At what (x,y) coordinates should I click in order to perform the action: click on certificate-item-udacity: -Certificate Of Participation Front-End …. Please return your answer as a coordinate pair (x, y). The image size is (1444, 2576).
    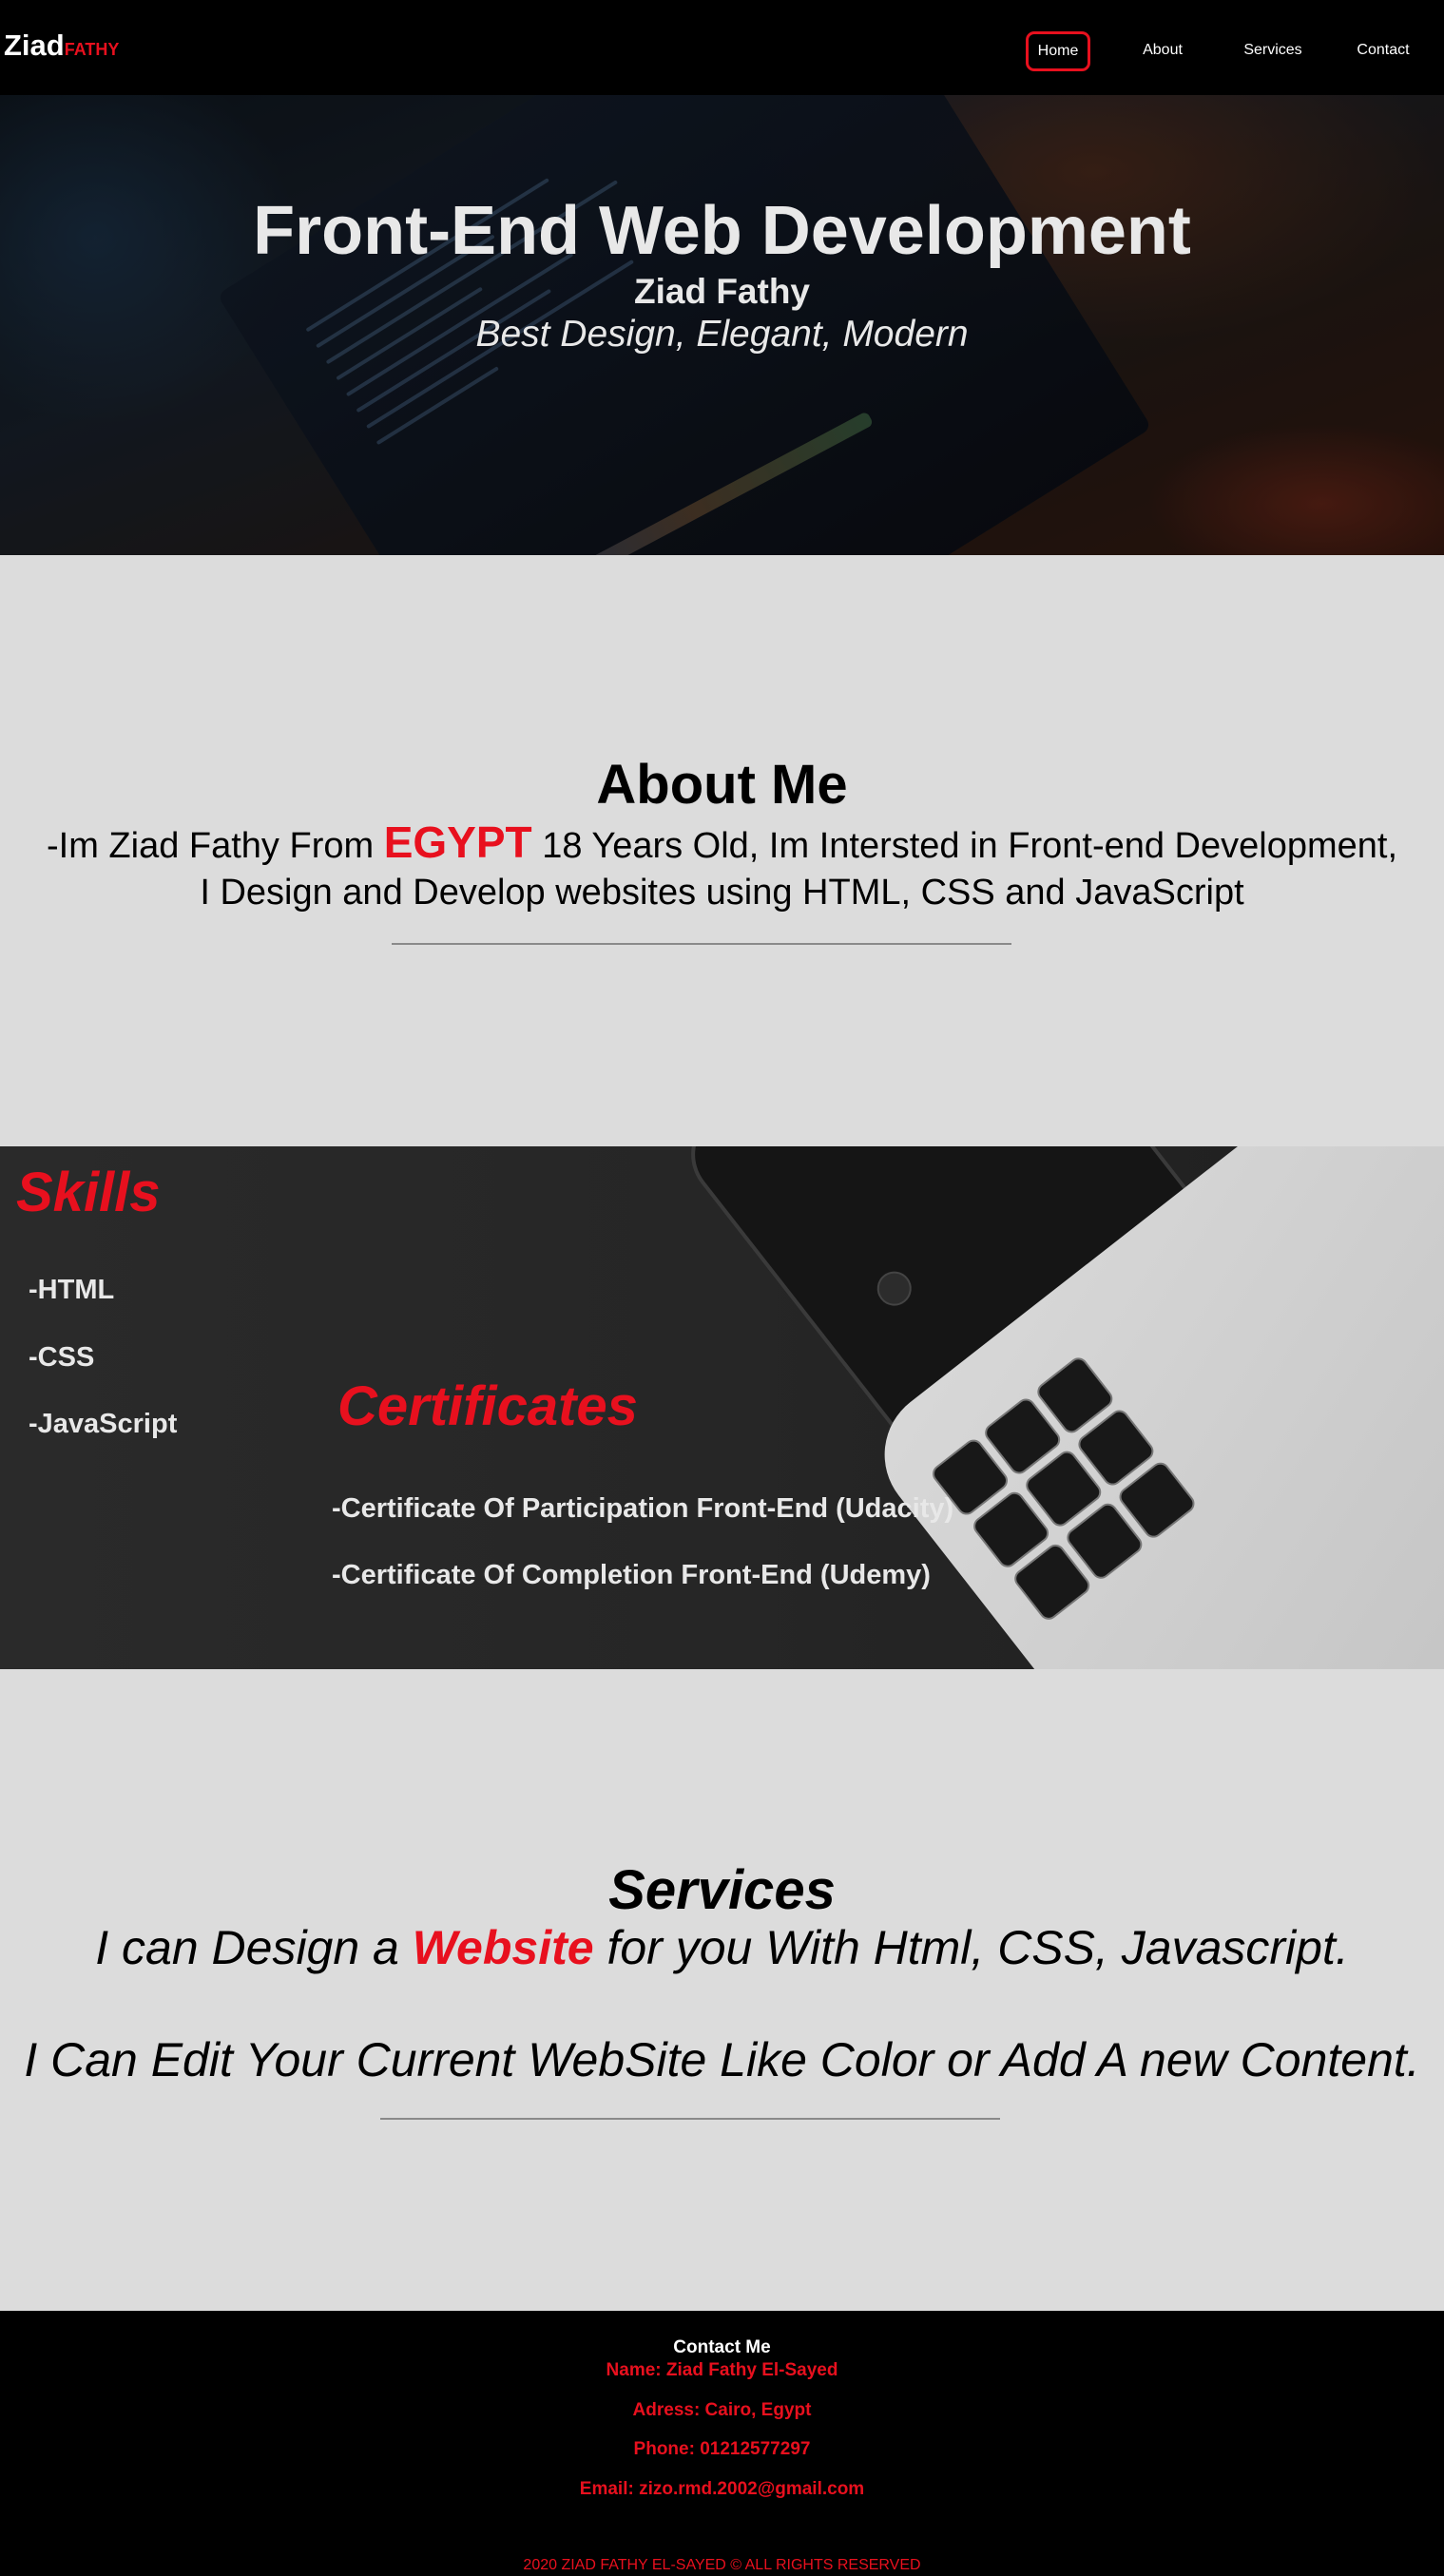
    Looking at the image, I should click on (643, 1508).